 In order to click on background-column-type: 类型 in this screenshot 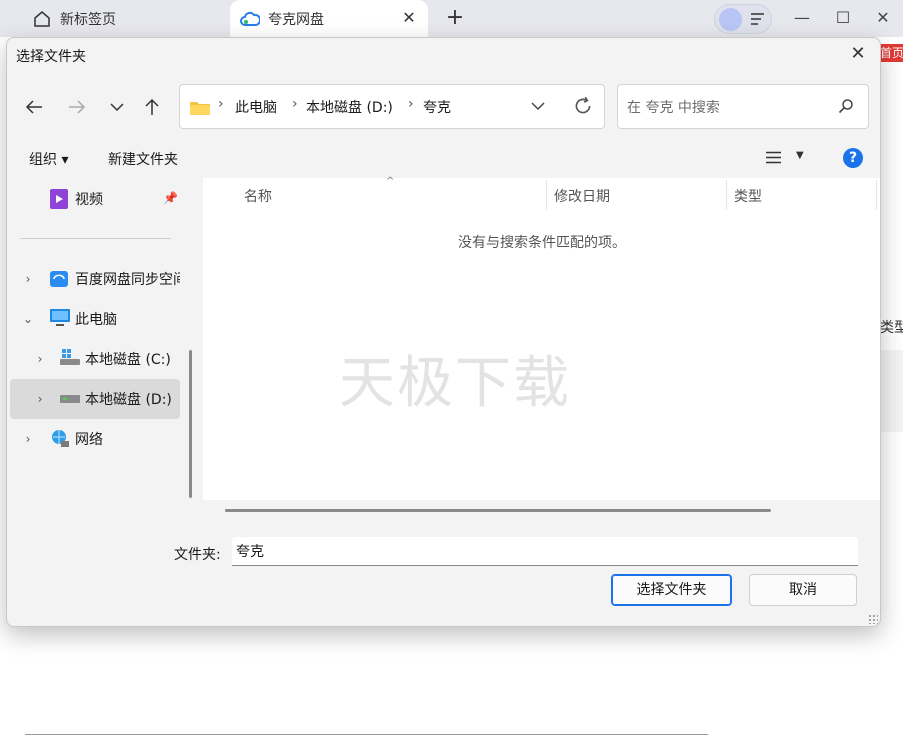, I will do `click(891, 328)`.